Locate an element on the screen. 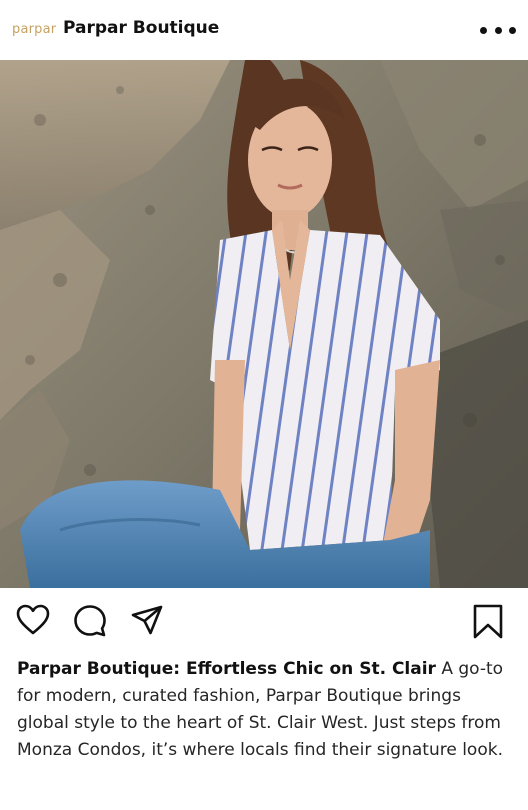 The image size is (528, 810). comment-icon is located at coordinates (90, 621).